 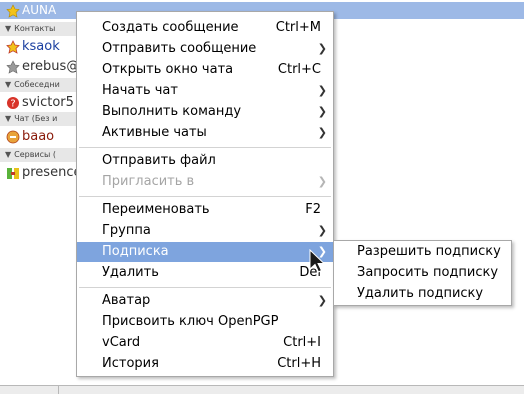 What do you see at coordinates (317, 261) in the screenshot?
I see `mouse-cursor-icon` at bounding box center [317, 261].